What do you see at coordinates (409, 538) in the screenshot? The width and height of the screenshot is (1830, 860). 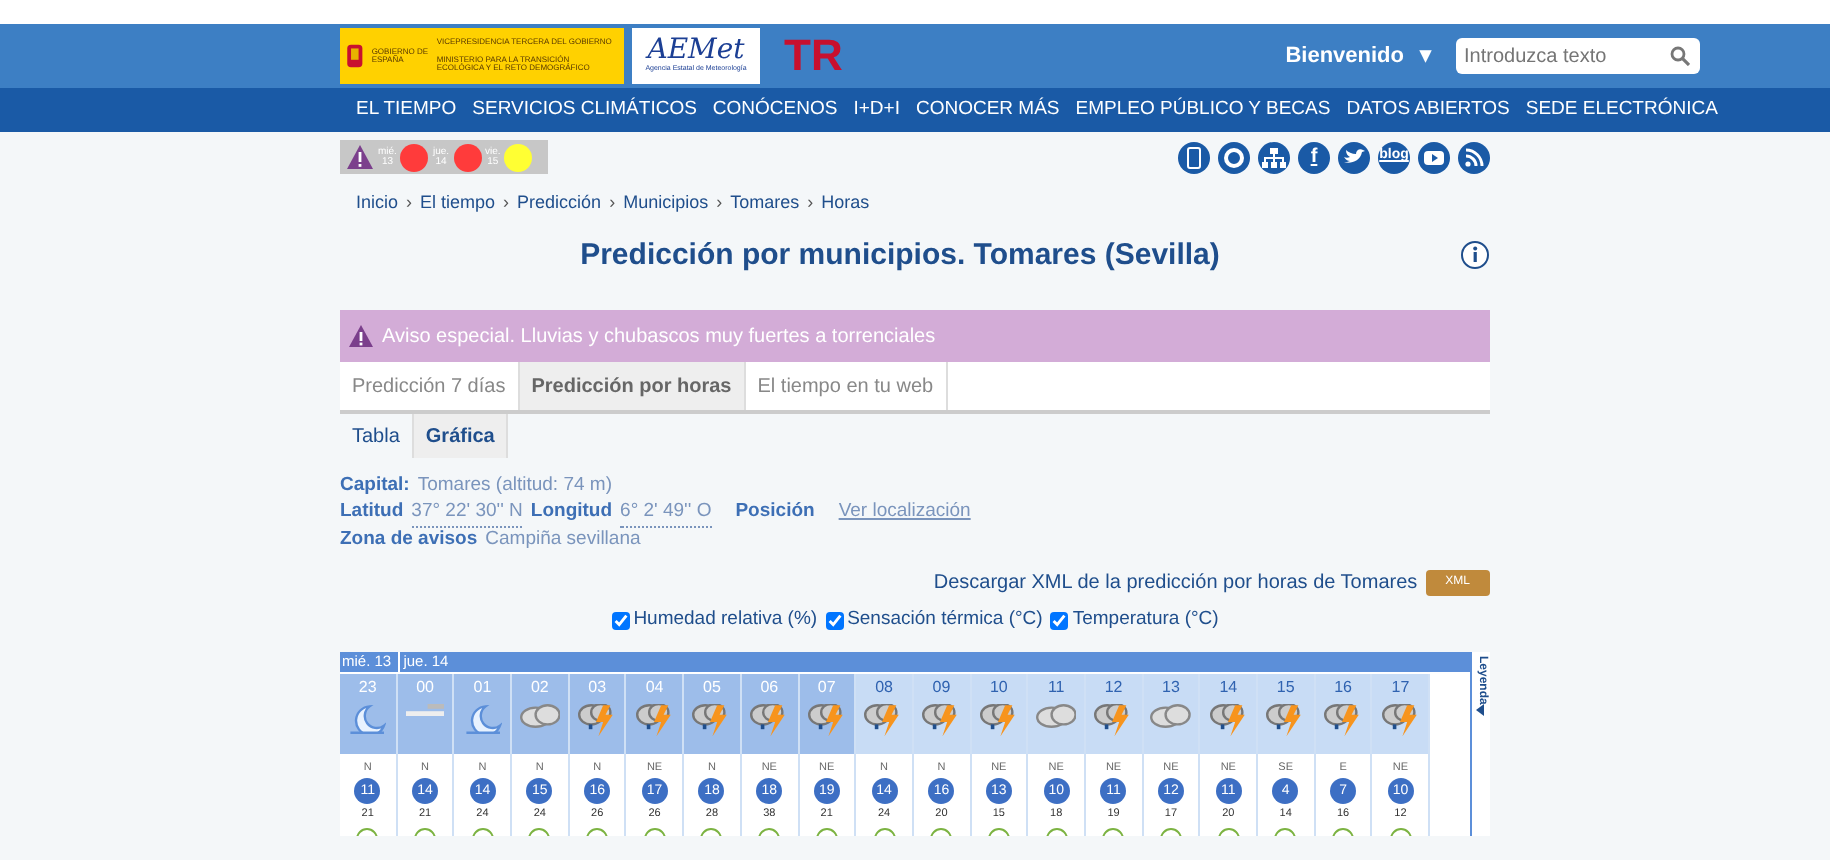 I see `field-label: Zona de avisos` at bounding box center [409, 538].